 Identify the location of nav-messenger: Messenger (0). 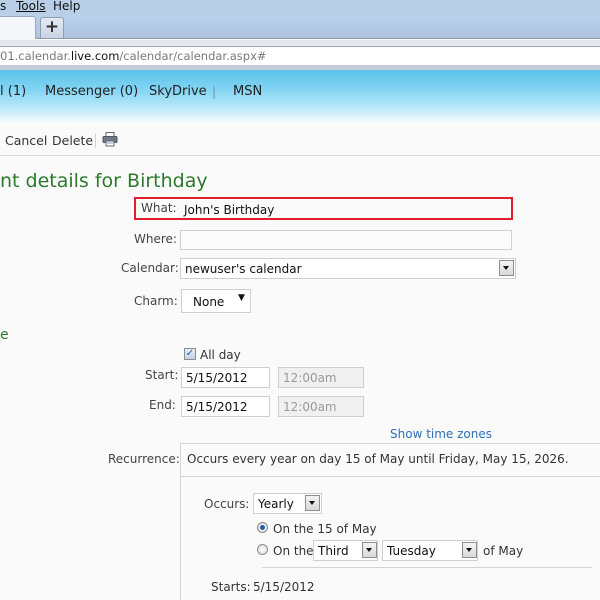
(91, 91).